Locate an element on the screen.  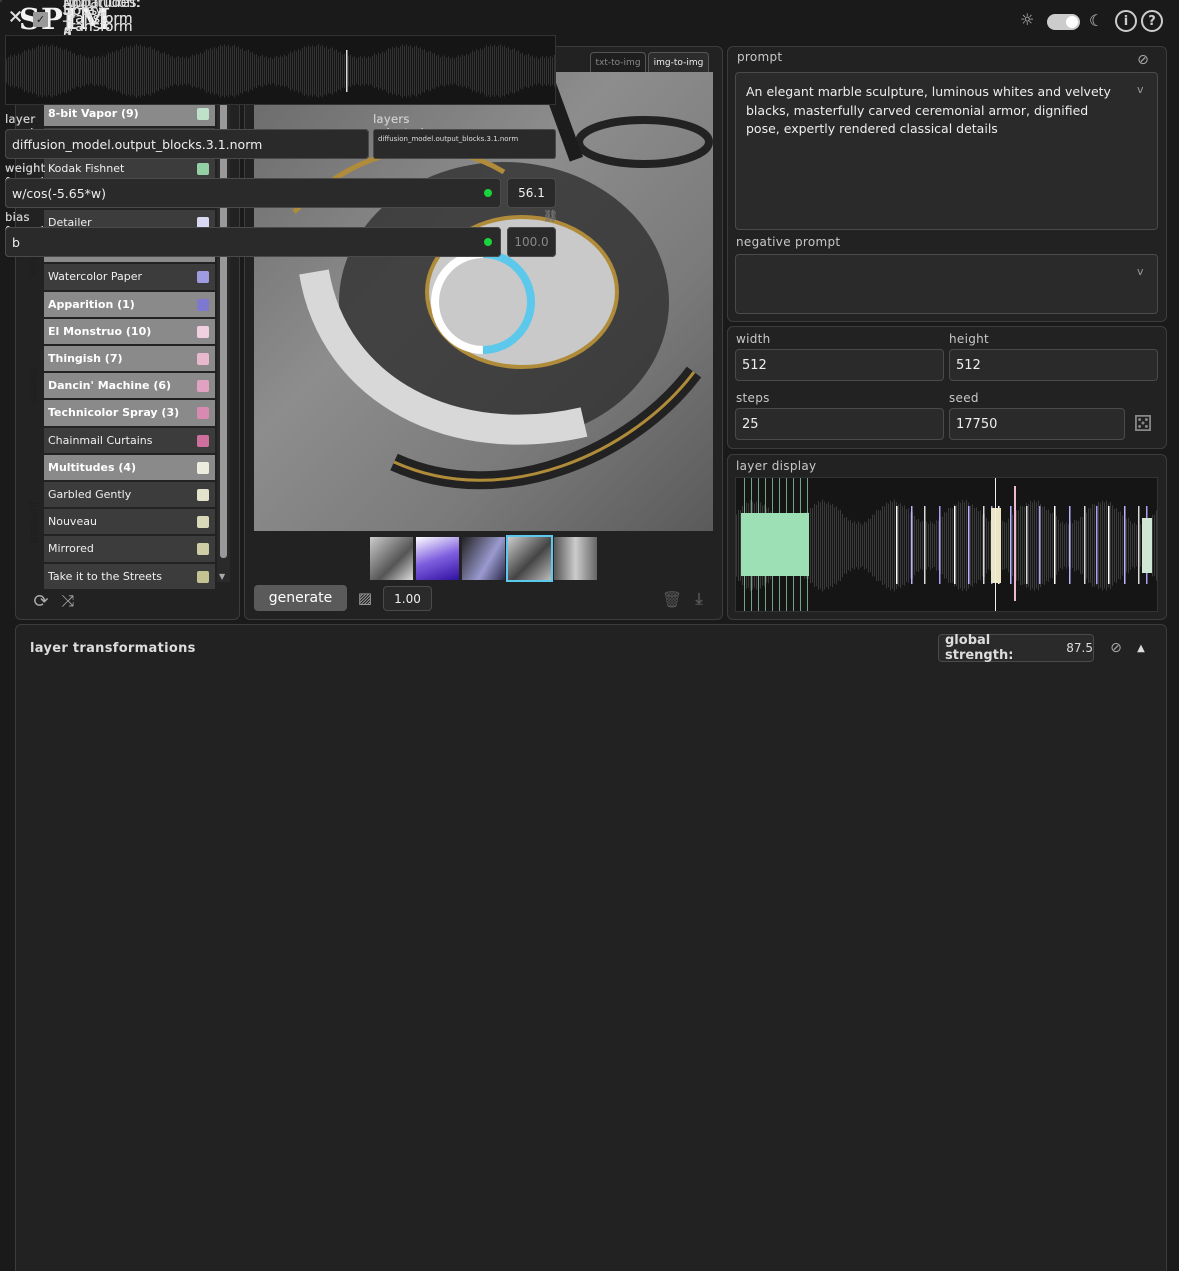
preset-item-label: Technicolor Spray (3) is located at coordinates (114, 413).